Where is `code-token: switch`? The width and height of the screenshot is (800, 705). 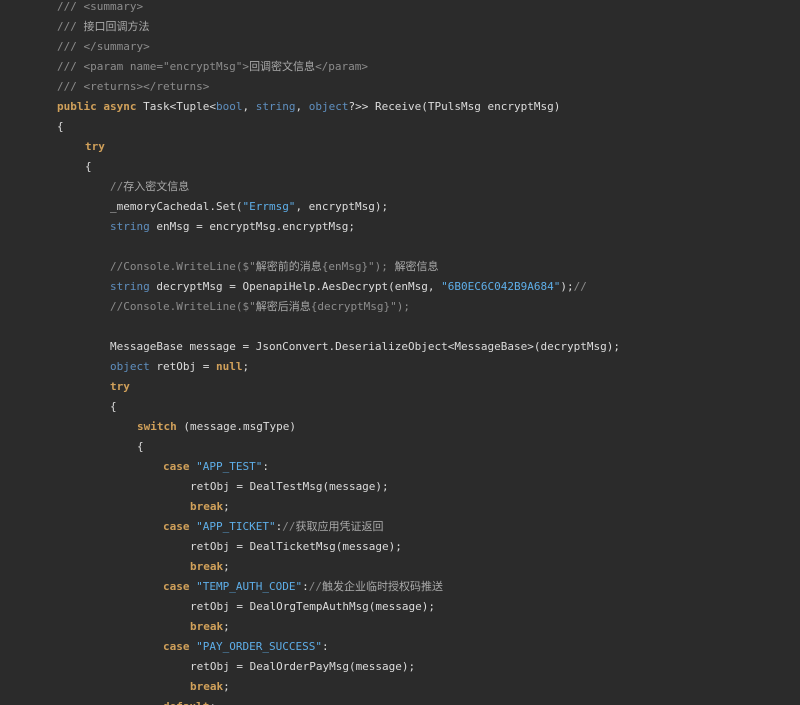
code-token: switch is located at coordinates (157, 426).